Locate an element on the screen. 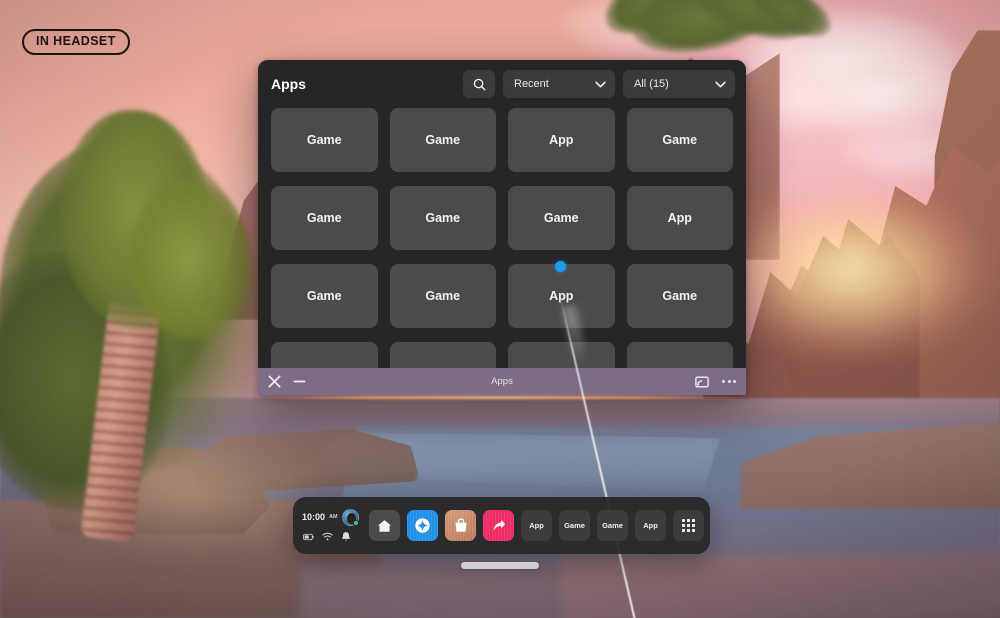  dock-item-8: App is located at coordinates (650, 525).